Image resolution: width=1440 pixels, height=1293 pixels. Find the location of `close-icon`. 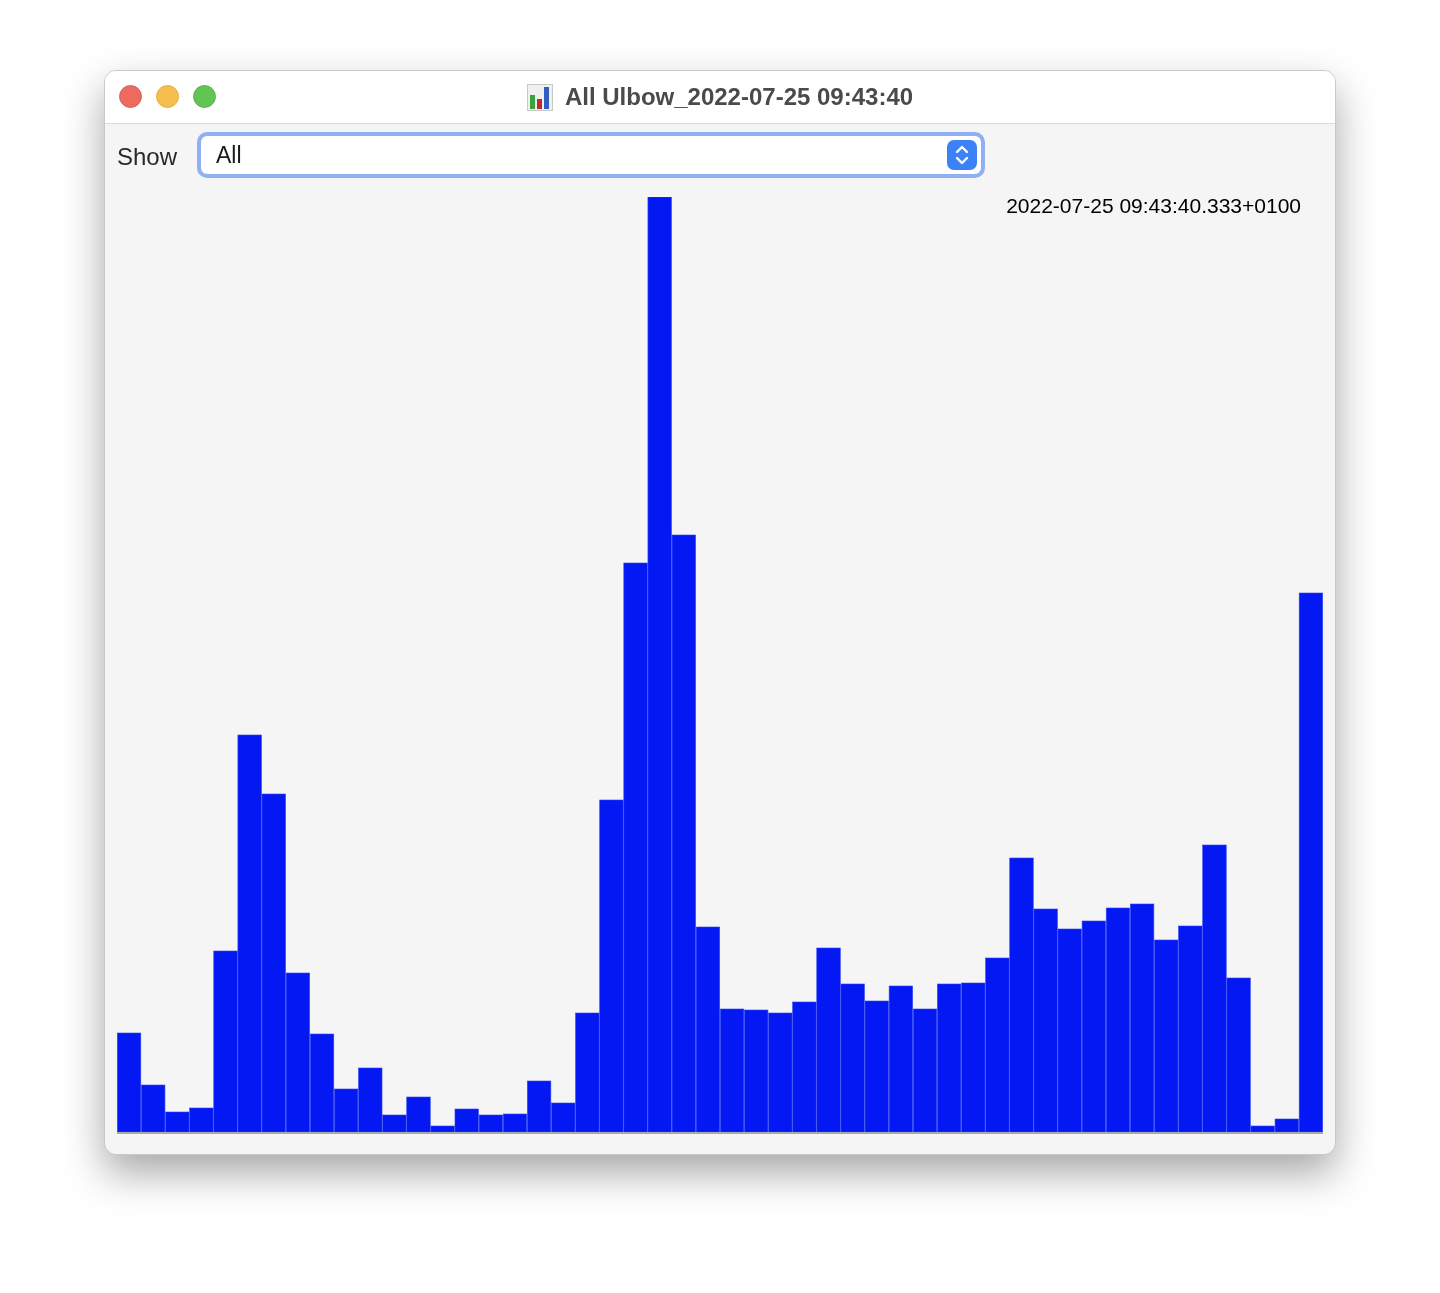

close-icon is located at coordinates (130, 96).